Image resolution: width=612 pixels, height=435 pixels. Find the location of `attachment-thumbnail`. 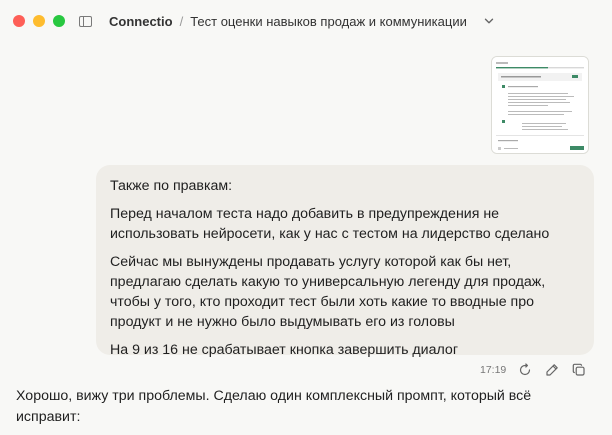

attachment-thumbnail is located at coordinates (540, 105).